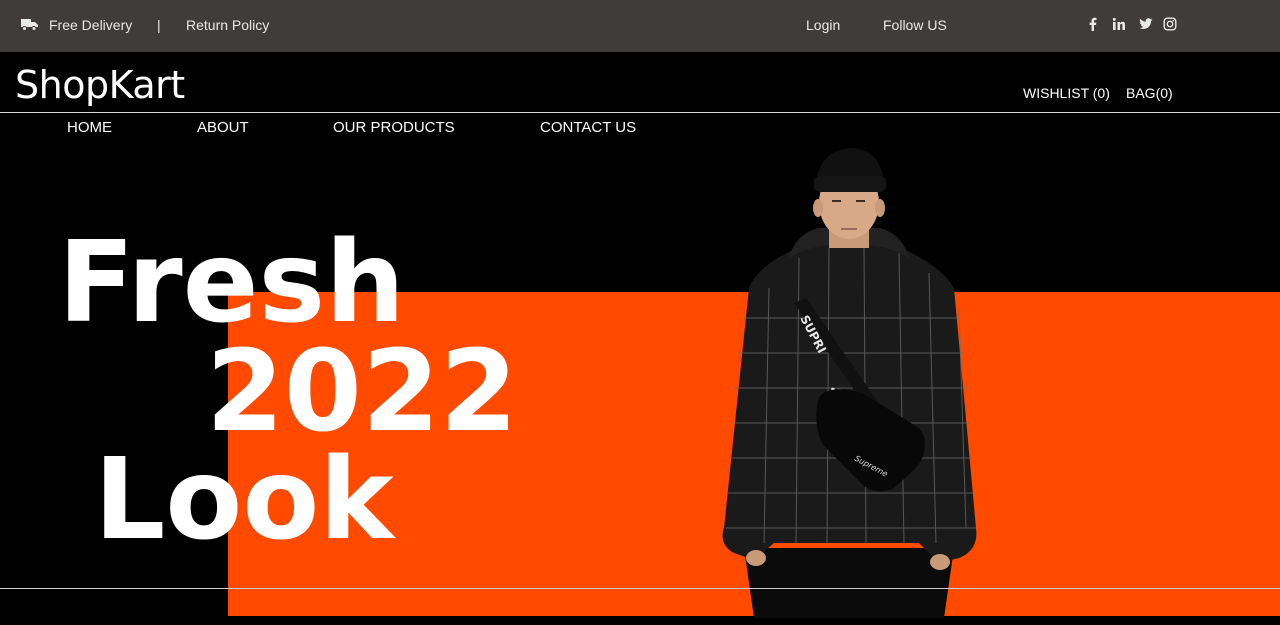 This screenshot has height=625, width=1280. What do you see at coordinates (1149, 93) in the screenshot?
I see `bag-link: BAG(0)` at bounding box center [1149, 93].